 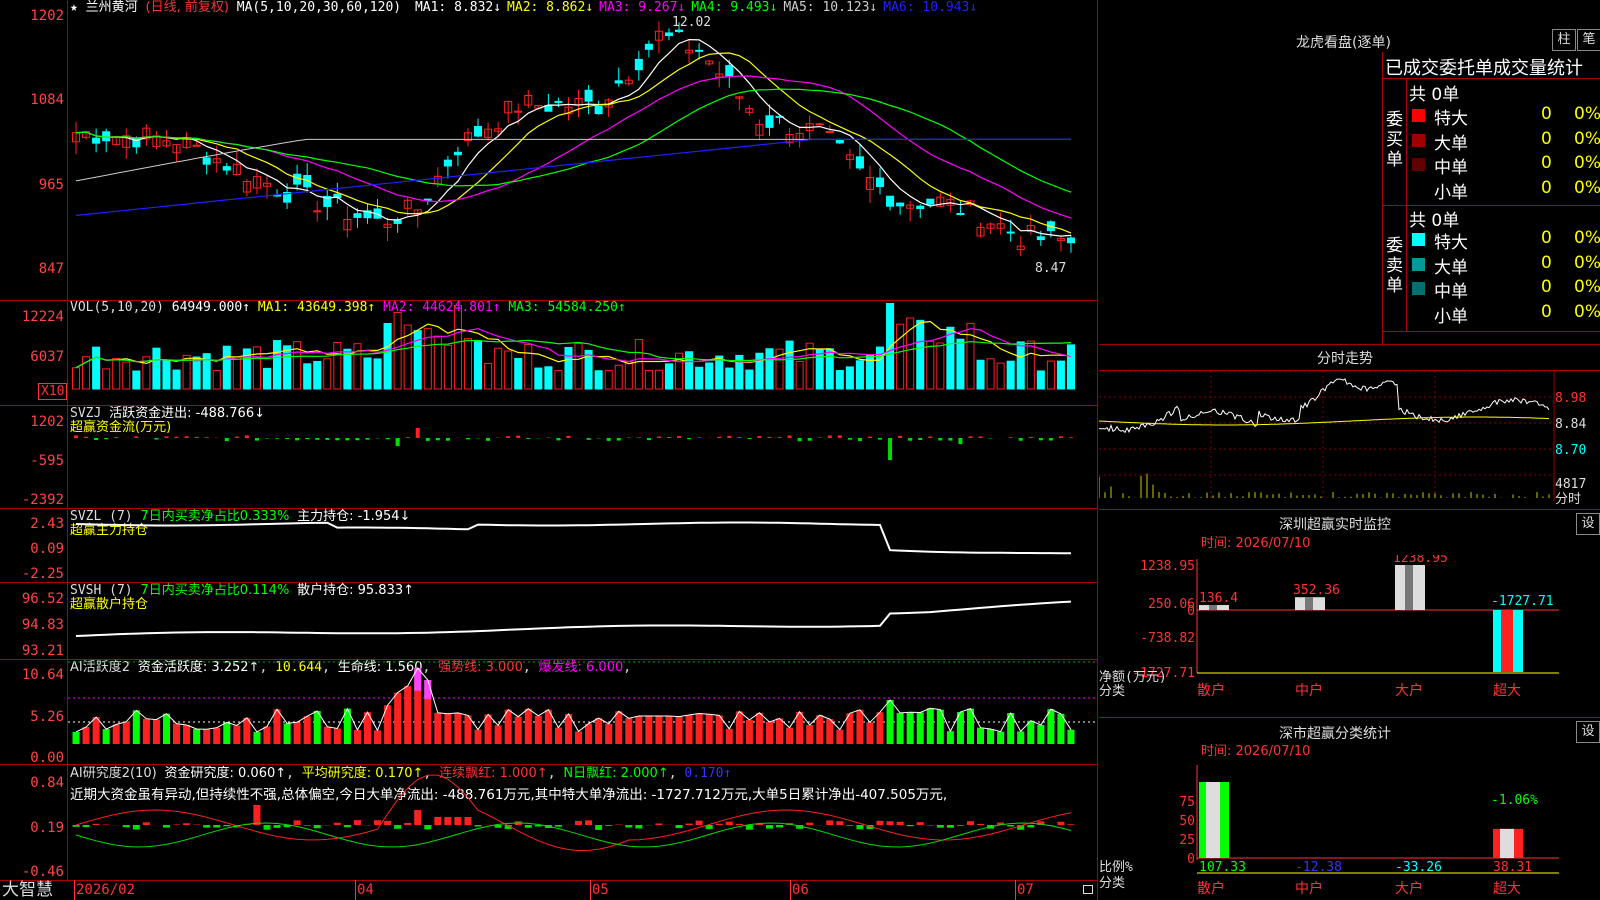 I want to click on price-axis-1: 1202, so click(x=47, y=16).